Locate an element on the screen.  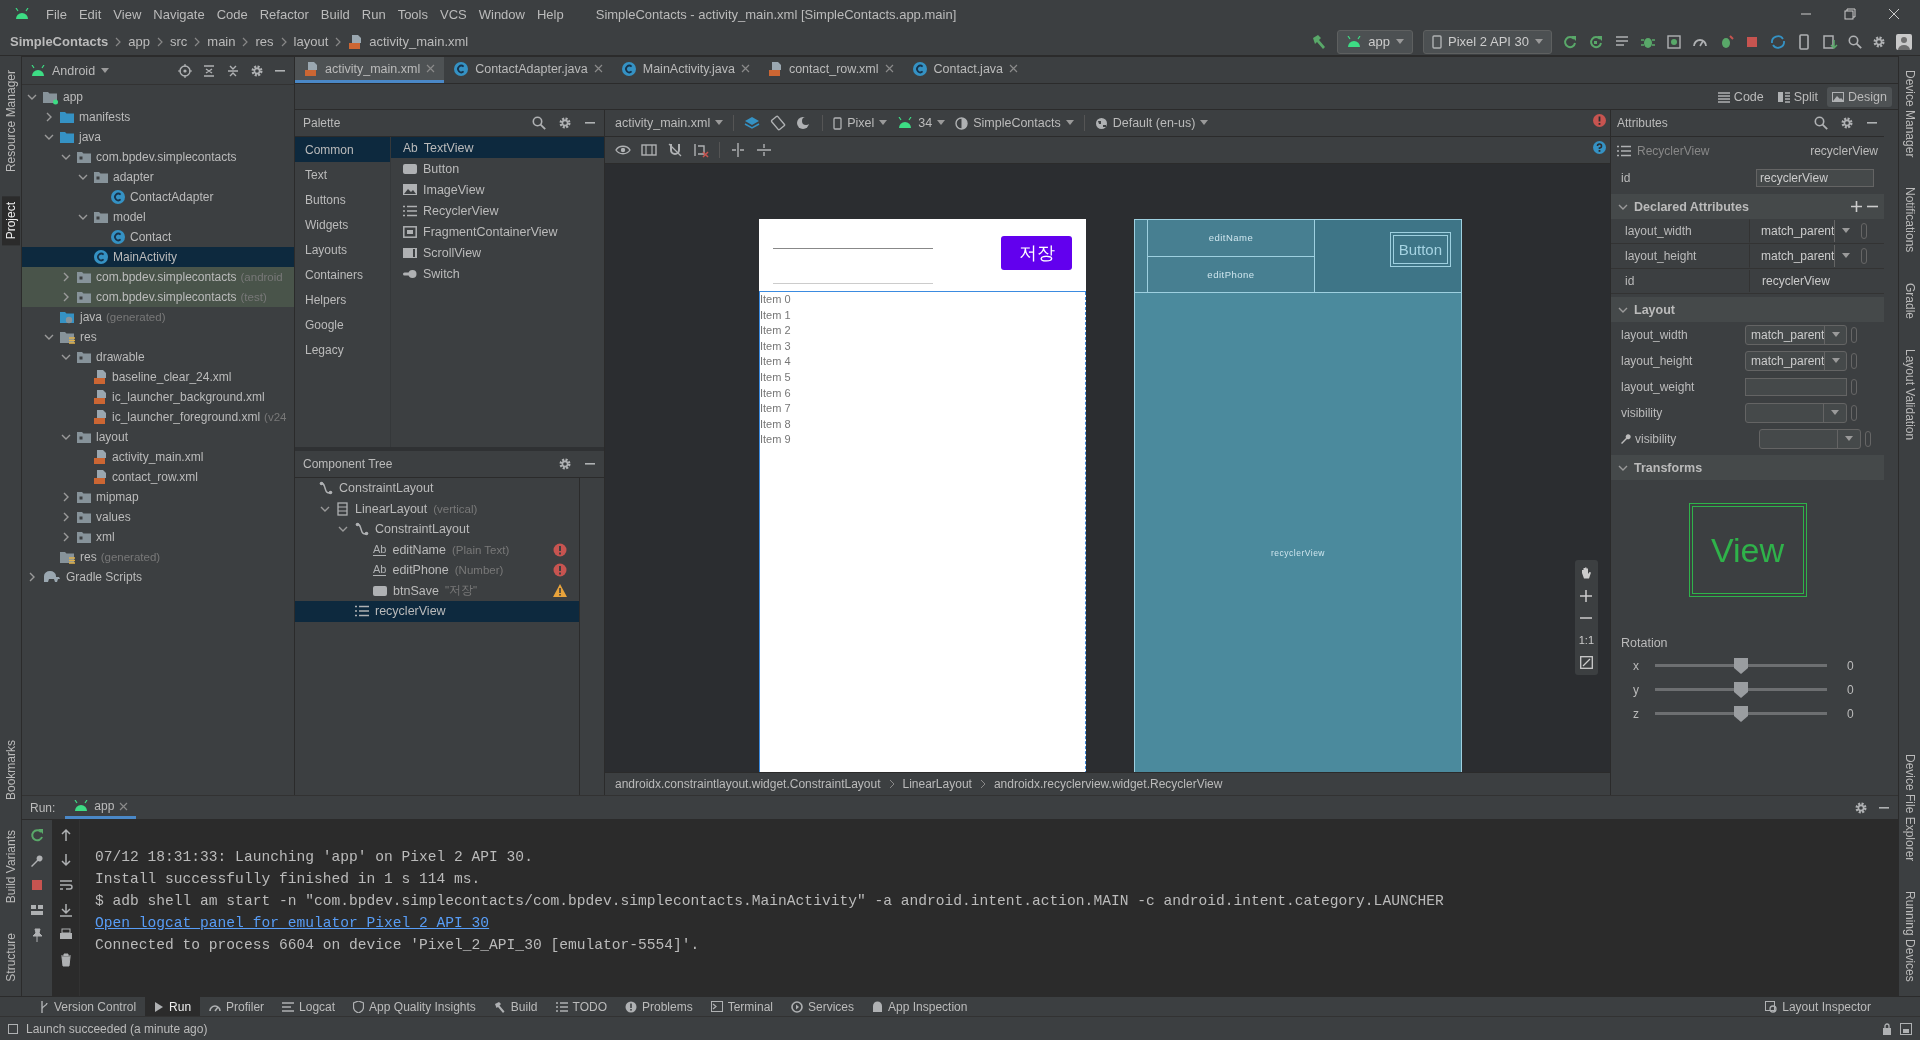
tree-item: java is located at coordinates (158, 137).